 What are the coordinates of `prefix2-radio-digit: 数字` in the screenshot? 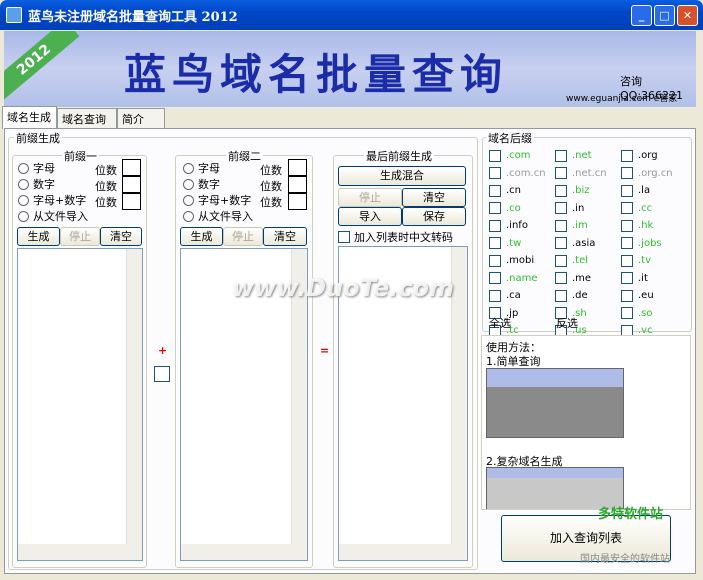 It's located at (218, 184).